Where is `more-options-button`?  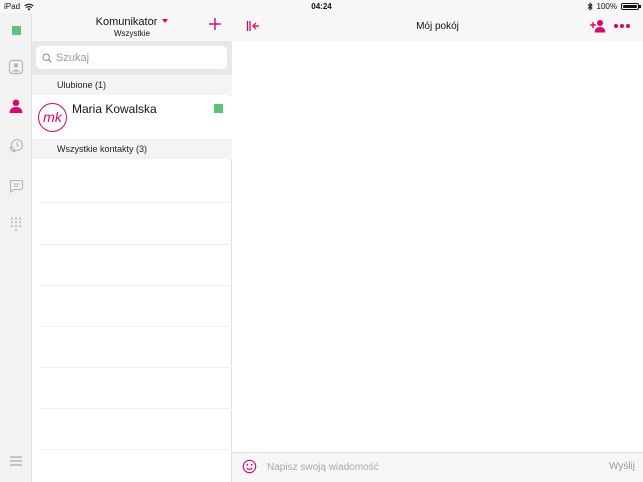
more-options-button is located at coordinates (622, 26).